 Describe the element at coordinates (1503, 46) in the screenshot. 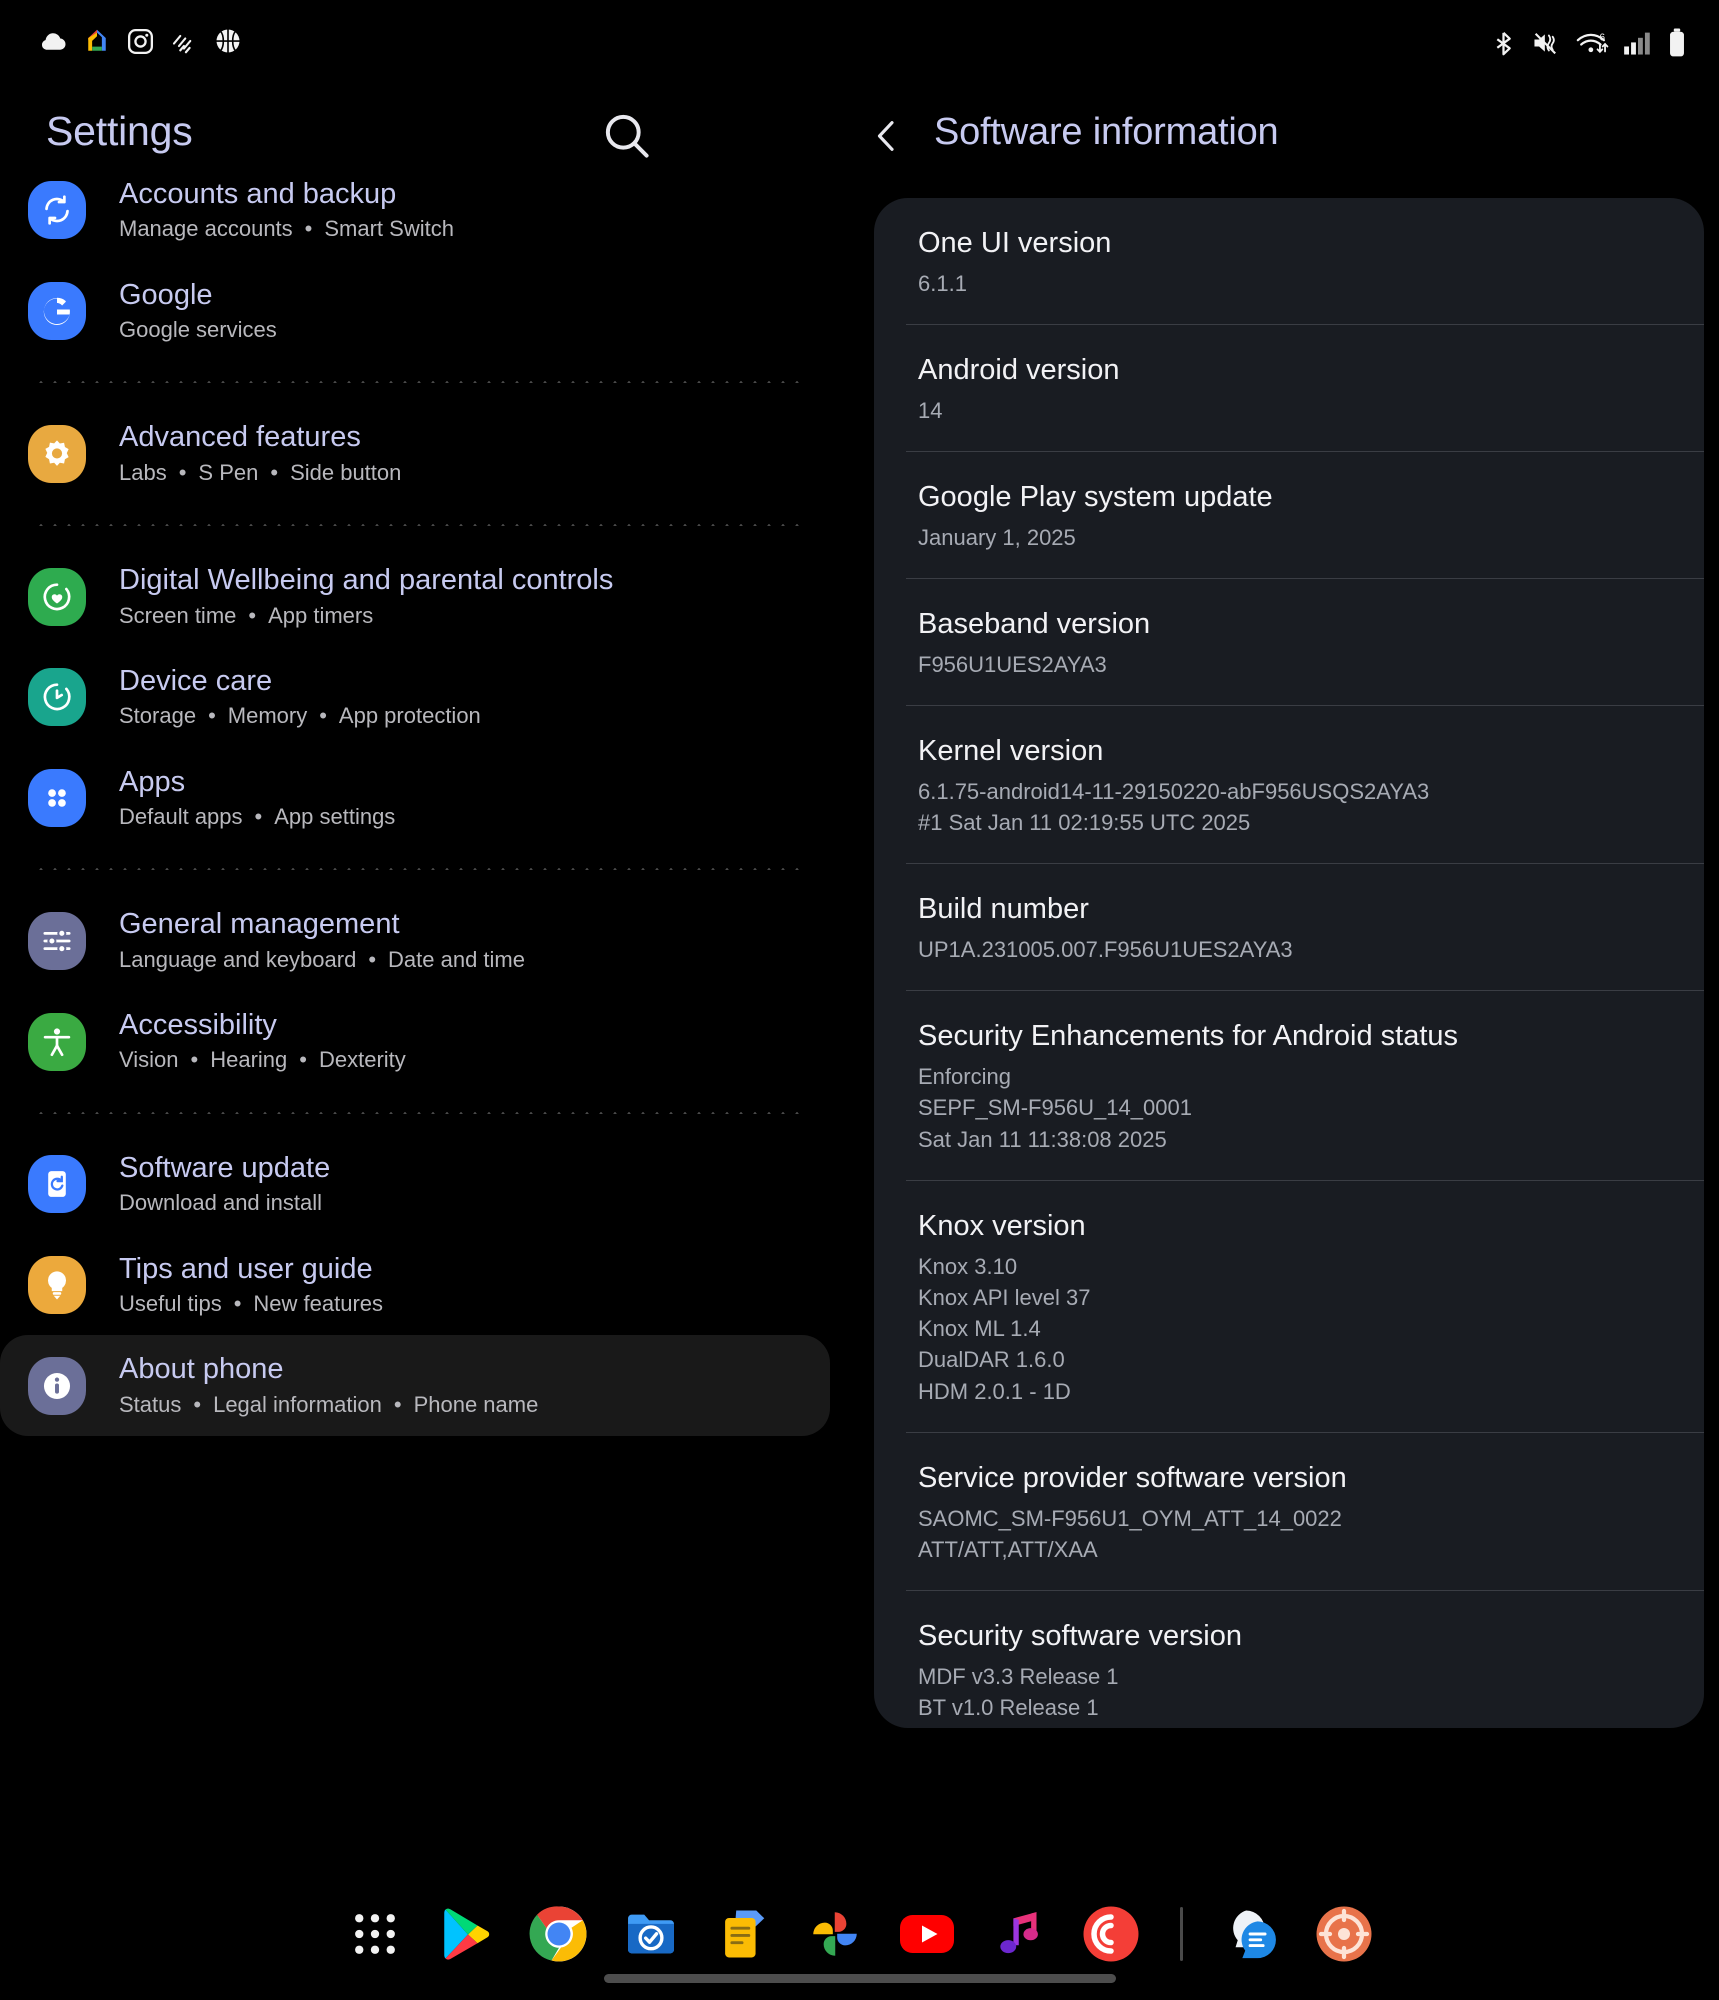

I see `bluetooth-icon` at that location.